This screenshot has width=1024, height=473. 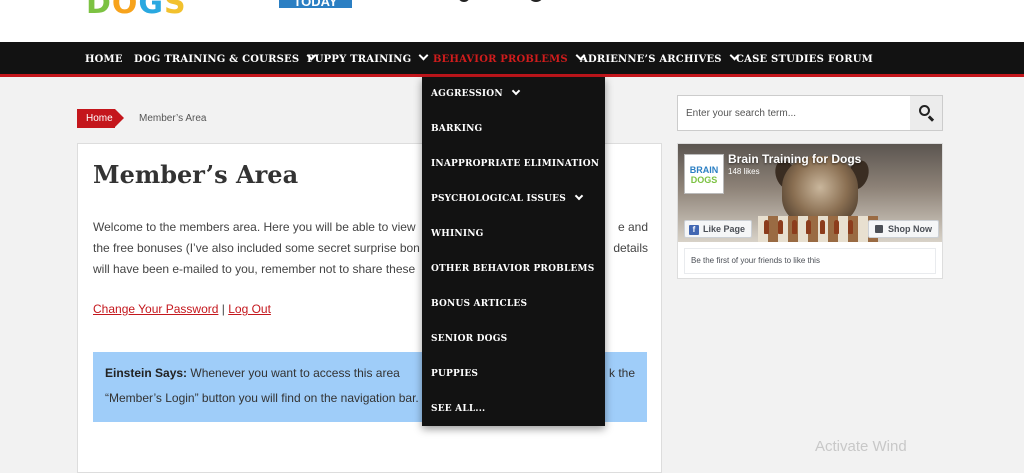 What do you see at coordinates (794, 113) in the screenshot?
I see `search-input` at bounding box center [794, 113].